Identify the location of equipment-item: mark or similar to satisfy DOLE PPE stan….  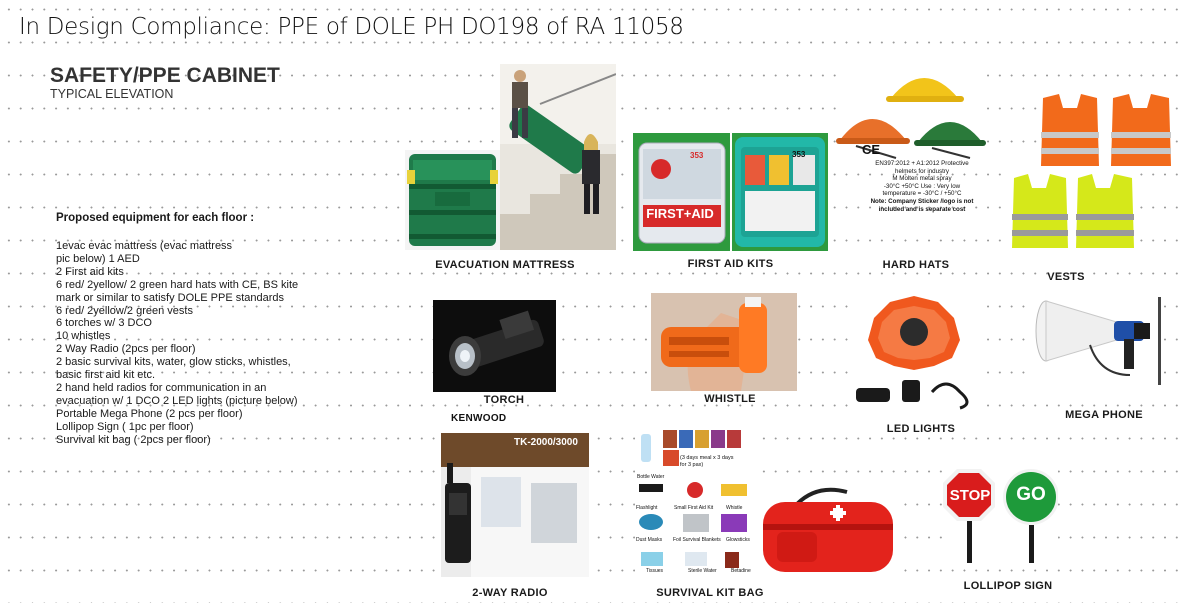
(170, 297).